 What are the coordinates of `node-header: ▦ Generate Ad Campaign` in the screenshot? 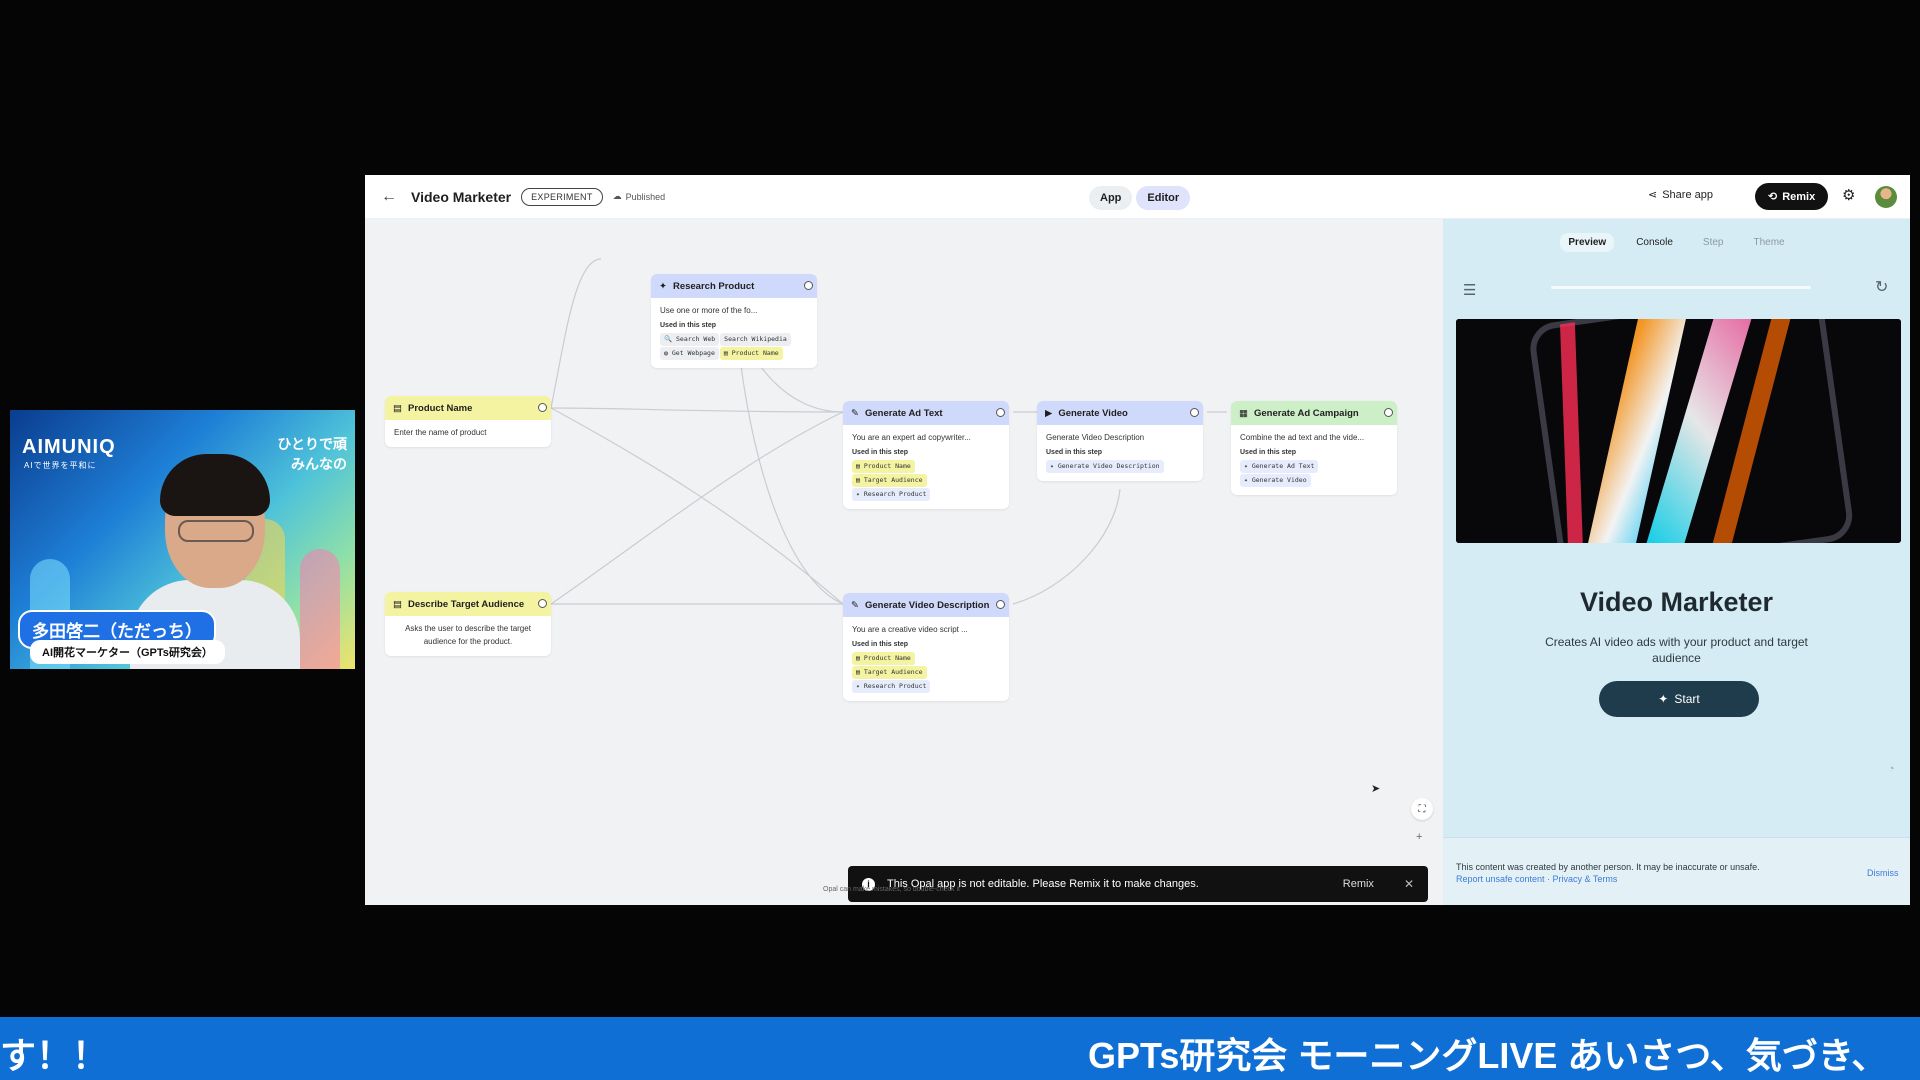 It's located at (1314, 413).